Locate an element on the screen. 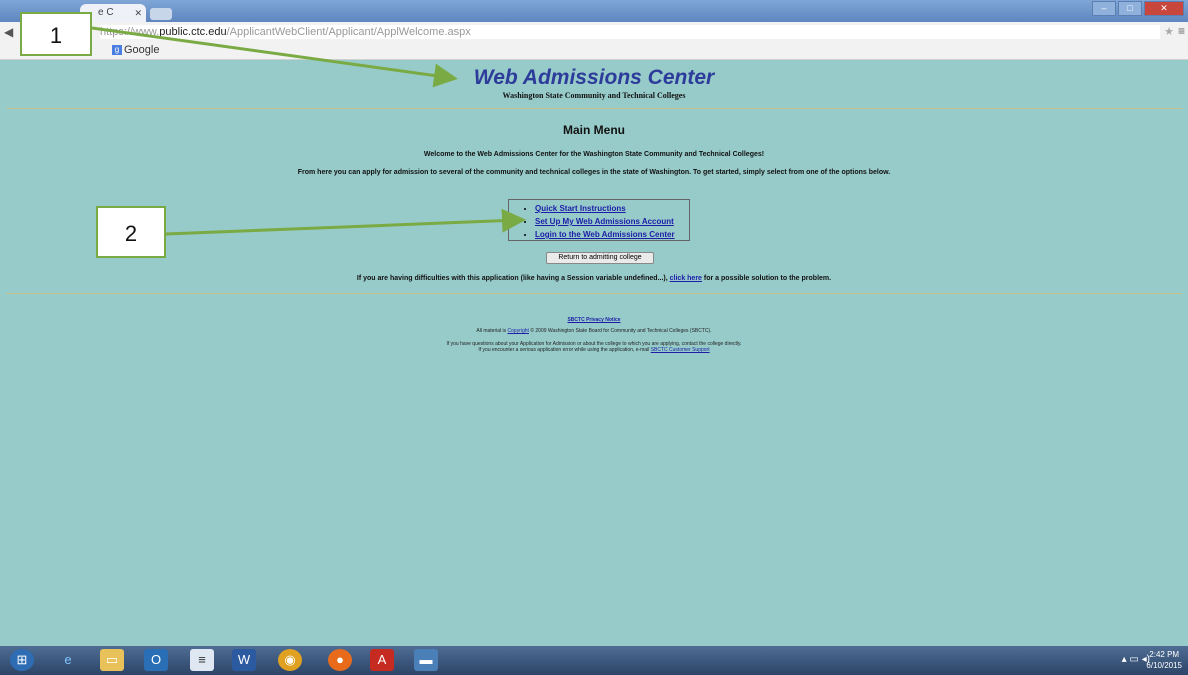 The width and height of the screenshot is (1188, 675). word-icon: W is located at coordinates (244, 660).